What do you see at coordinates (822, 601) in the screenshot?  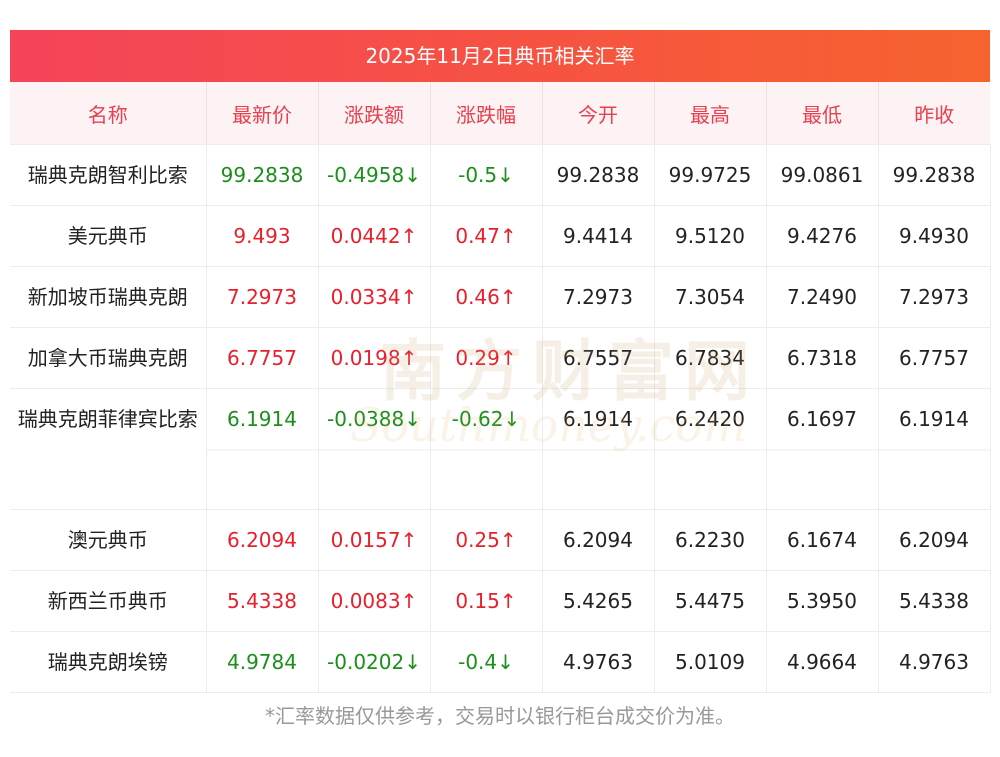 I see `cell-low: 5.3950` at bounding box center [822, 601].